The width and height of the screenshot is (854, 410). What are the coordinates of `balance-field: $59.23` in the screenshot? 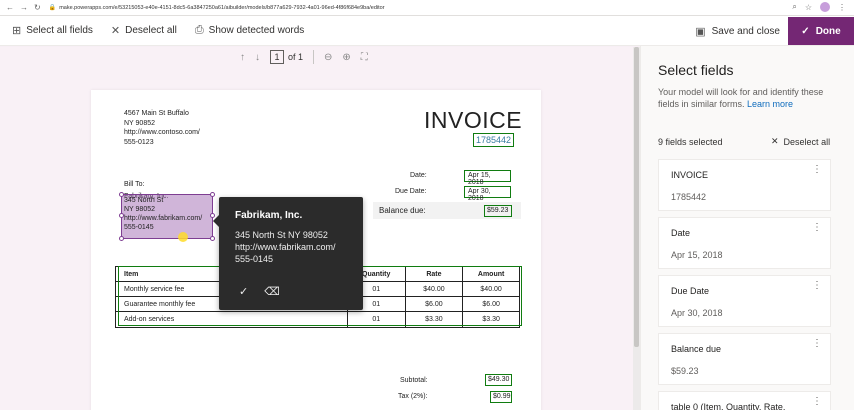 It's located at (498, 211).